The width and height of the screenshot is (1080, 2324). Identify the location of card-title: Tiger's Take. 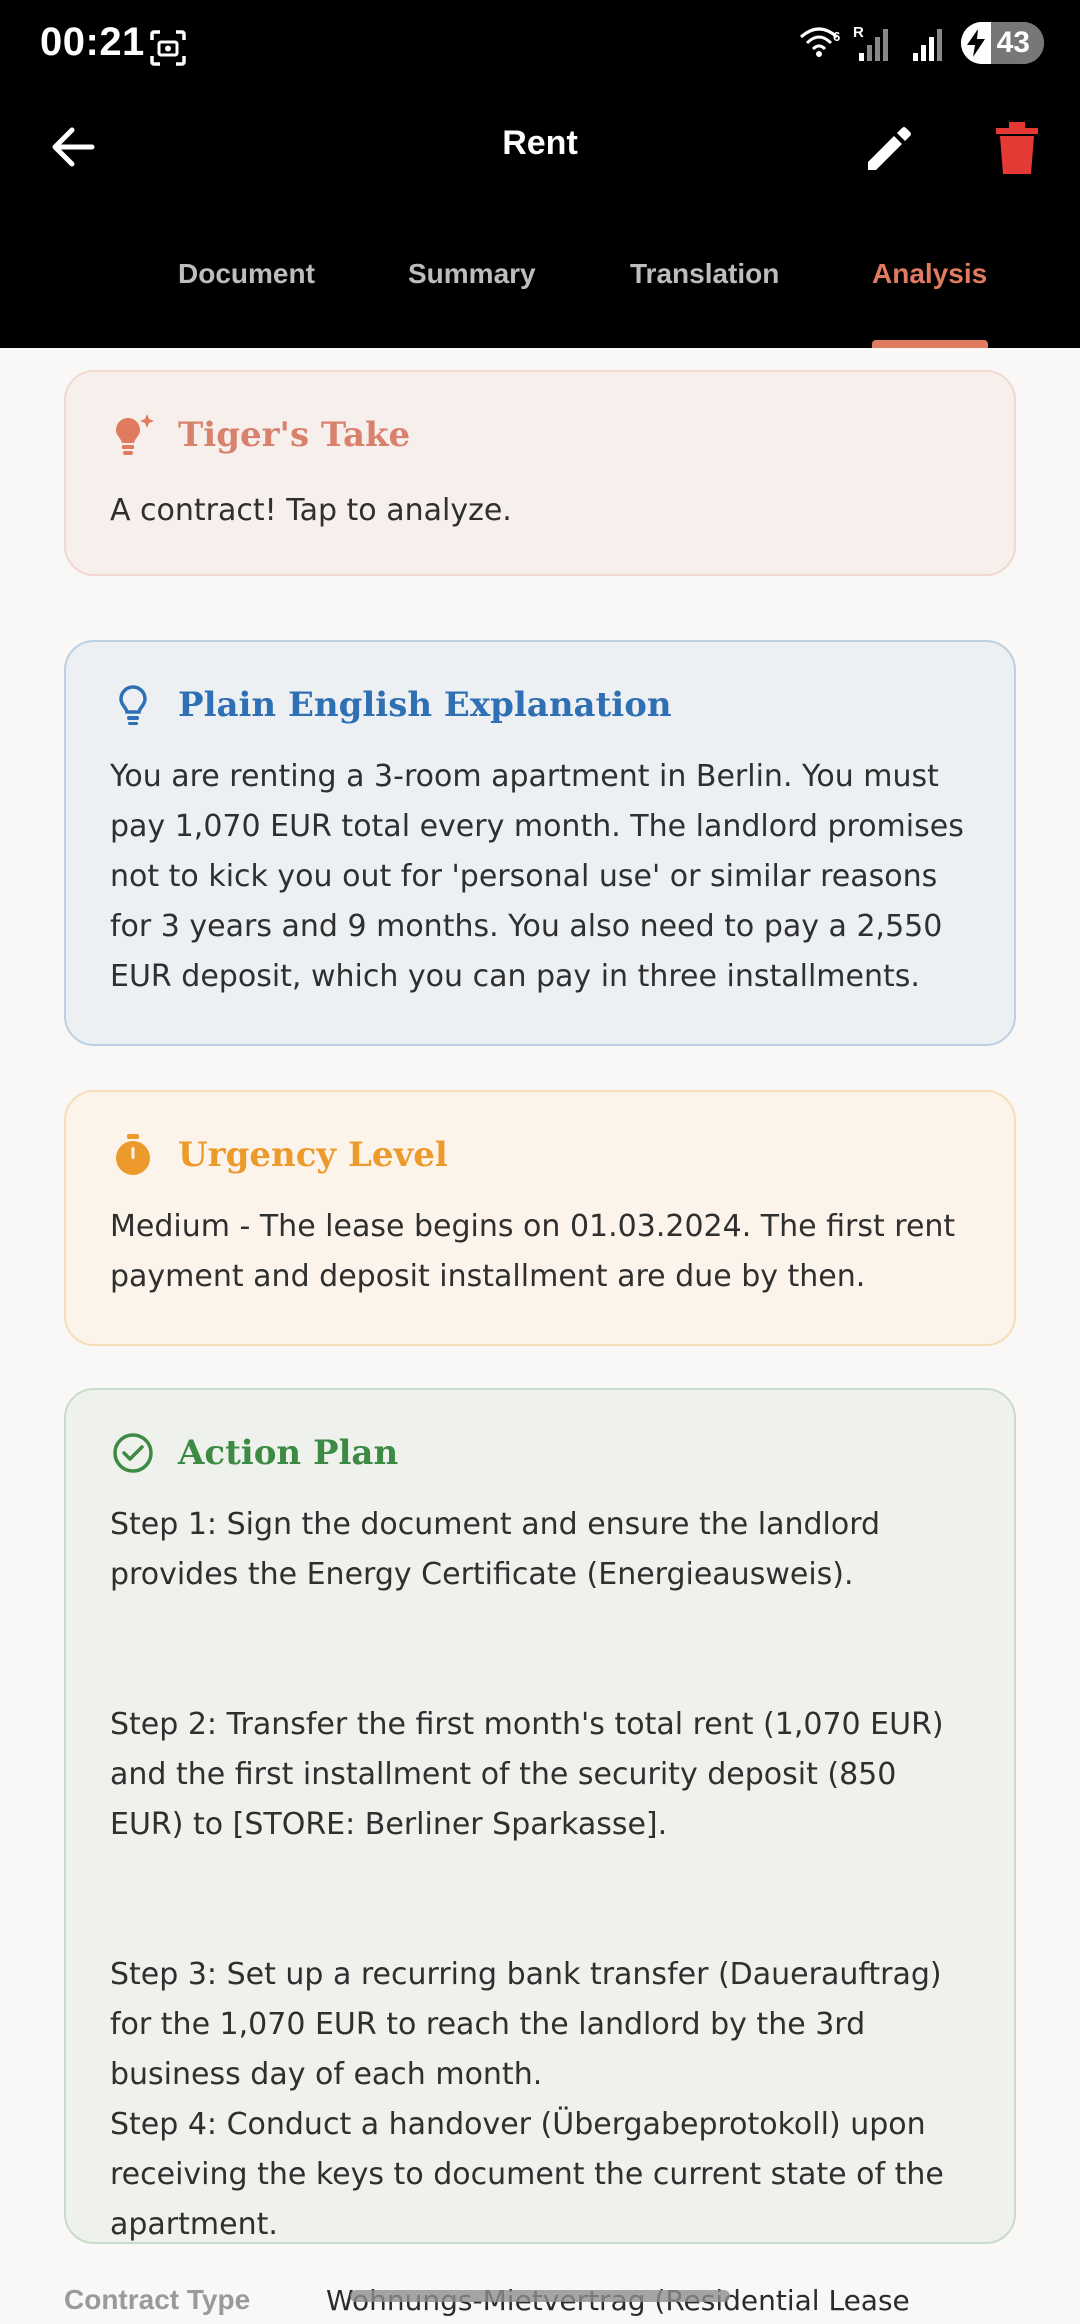
(294, 435).